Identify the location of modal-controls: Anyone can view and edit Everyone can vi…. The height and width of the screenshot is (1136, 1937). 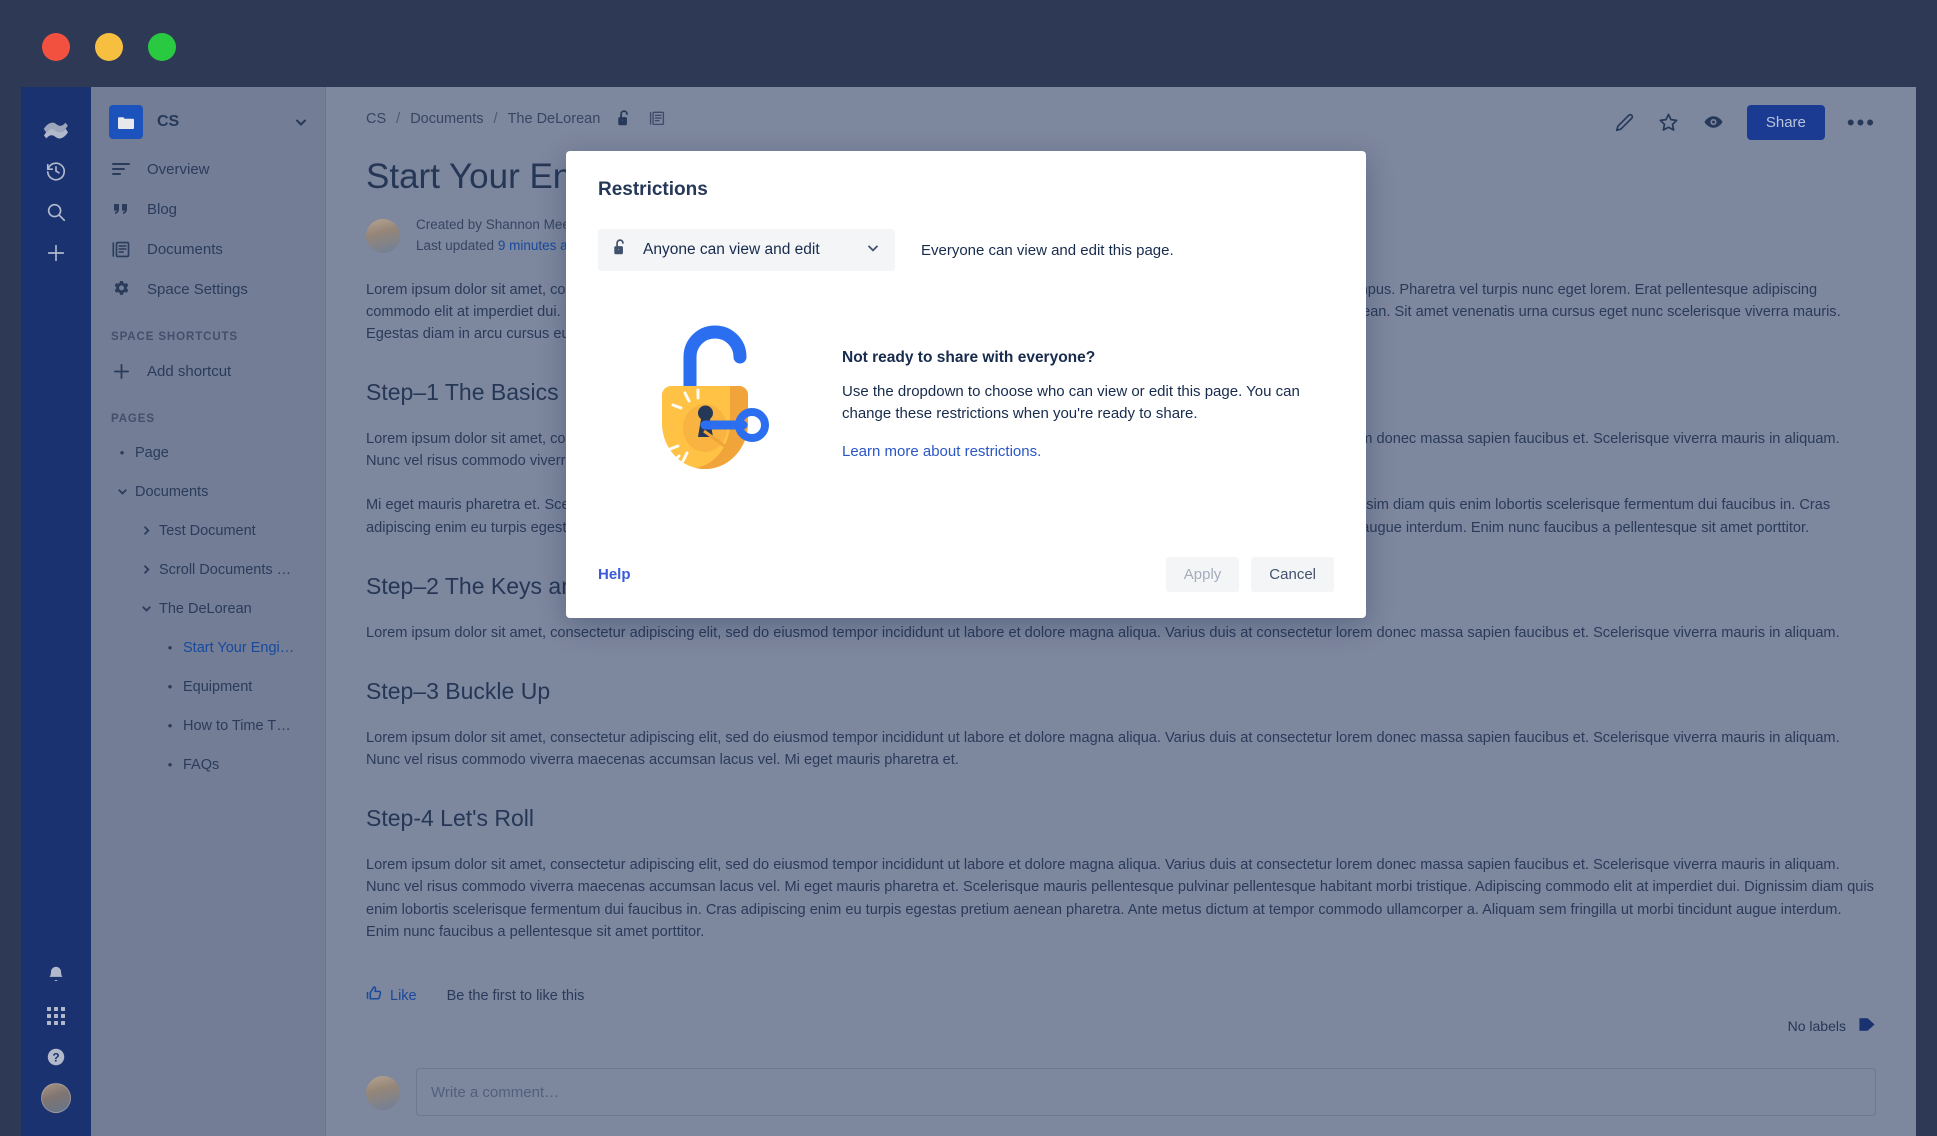
(966, 250).